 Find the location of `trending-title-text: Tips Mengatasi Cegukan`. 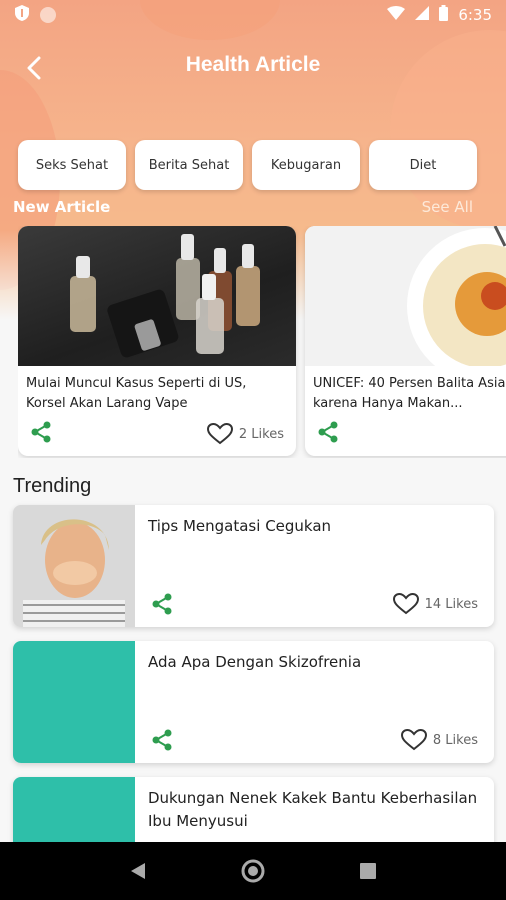

trending-title-text: Tips Mengatasi Cegukan is located at coordinates (240, 526).